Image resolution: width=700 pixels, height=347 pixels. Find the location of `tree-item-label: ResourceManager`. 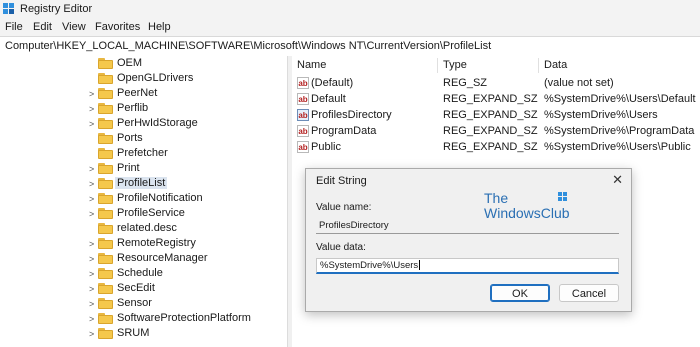

tree-item-label: ResourceManager is located at coordinates (162, 258).